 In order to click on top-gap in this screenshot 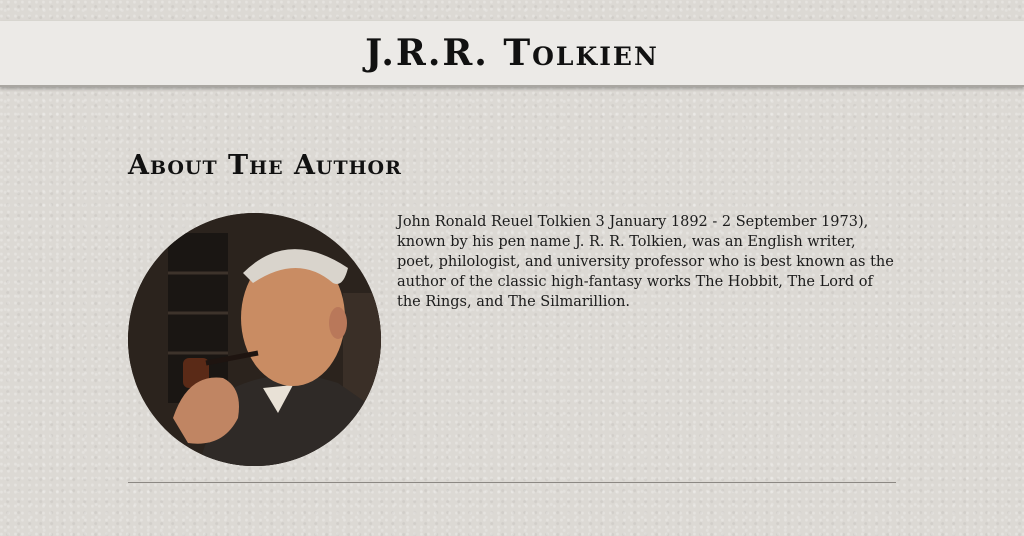, I will do `click(512, 10)`.